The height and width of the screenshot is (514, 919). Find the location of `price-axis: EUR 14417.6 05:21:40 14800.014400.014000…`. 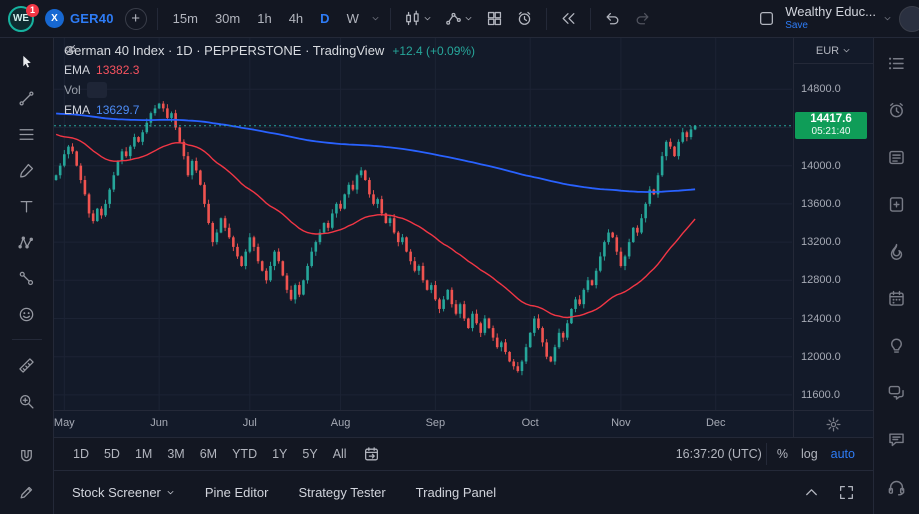

price-axis: EUR 14417.6 05:21:40 14800.014400.014000… is located at coordinates (833, 224).